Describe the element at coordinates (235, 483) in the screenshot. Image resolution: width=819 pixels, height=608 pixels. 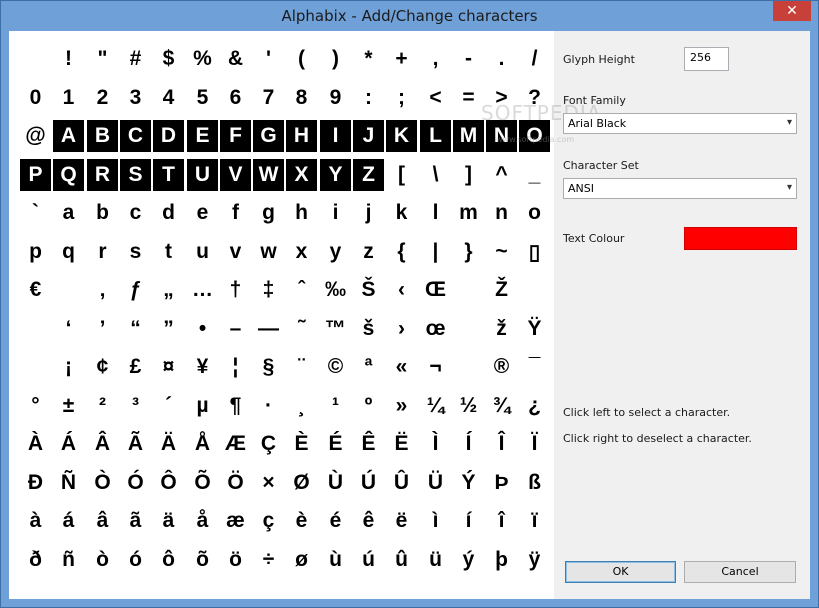
I see `glyph-cell: Ö` at that location.